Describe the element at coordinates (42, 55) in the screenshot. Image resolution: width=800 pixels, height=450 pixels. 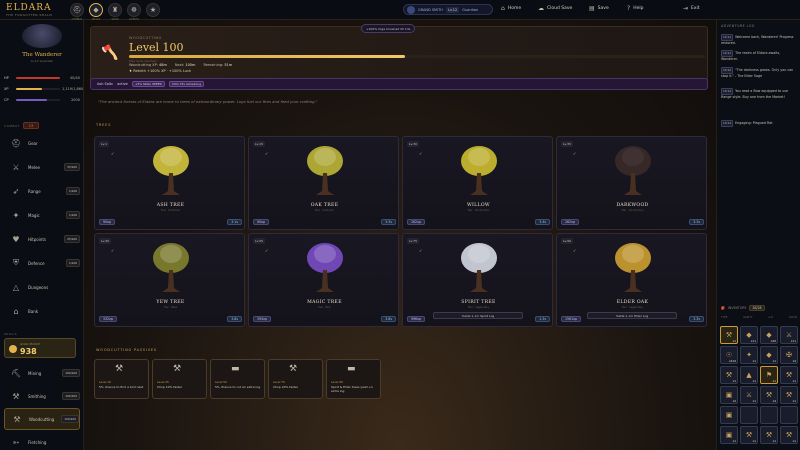
I see `character-name: The Wanderer` at that location.